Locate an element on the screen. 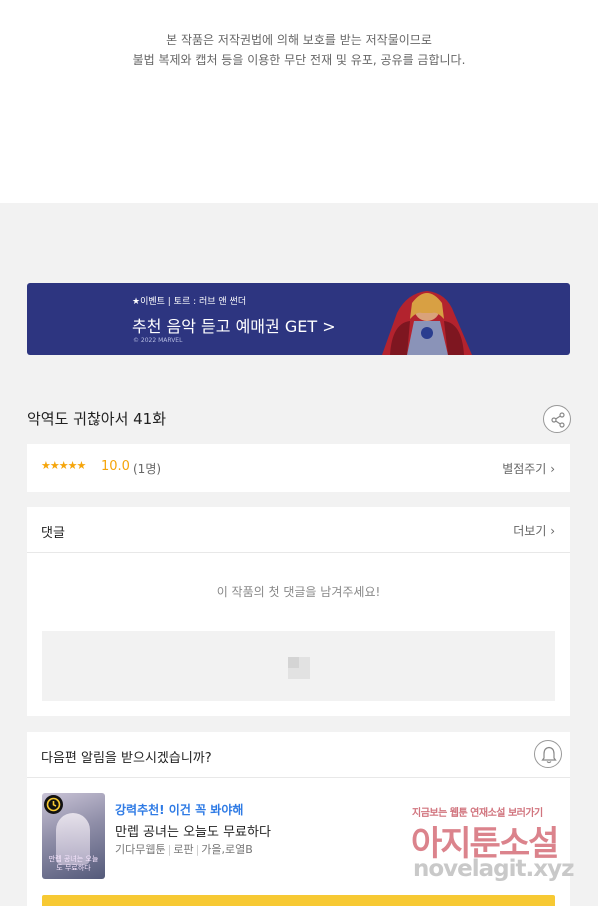  recommend-tag: 강력추천! 이건 꼭 봐야해 is located at coordinates (179, 810).